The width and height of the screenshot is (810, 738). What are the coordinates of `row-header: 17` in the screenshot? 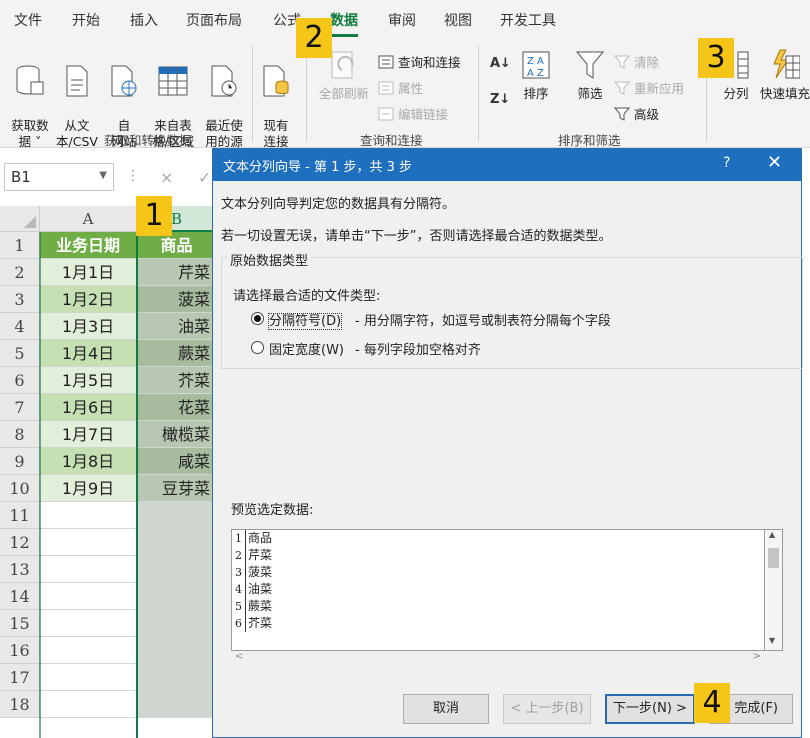 It's located at (20, 677).